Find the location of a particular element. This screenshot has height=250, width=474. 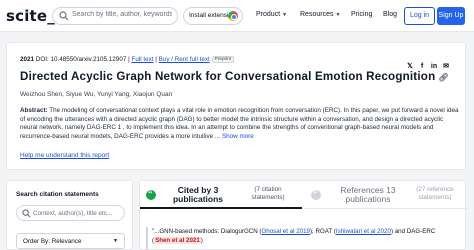

help-understand-link: Help me understand this report is located at coordinates (64, 155).